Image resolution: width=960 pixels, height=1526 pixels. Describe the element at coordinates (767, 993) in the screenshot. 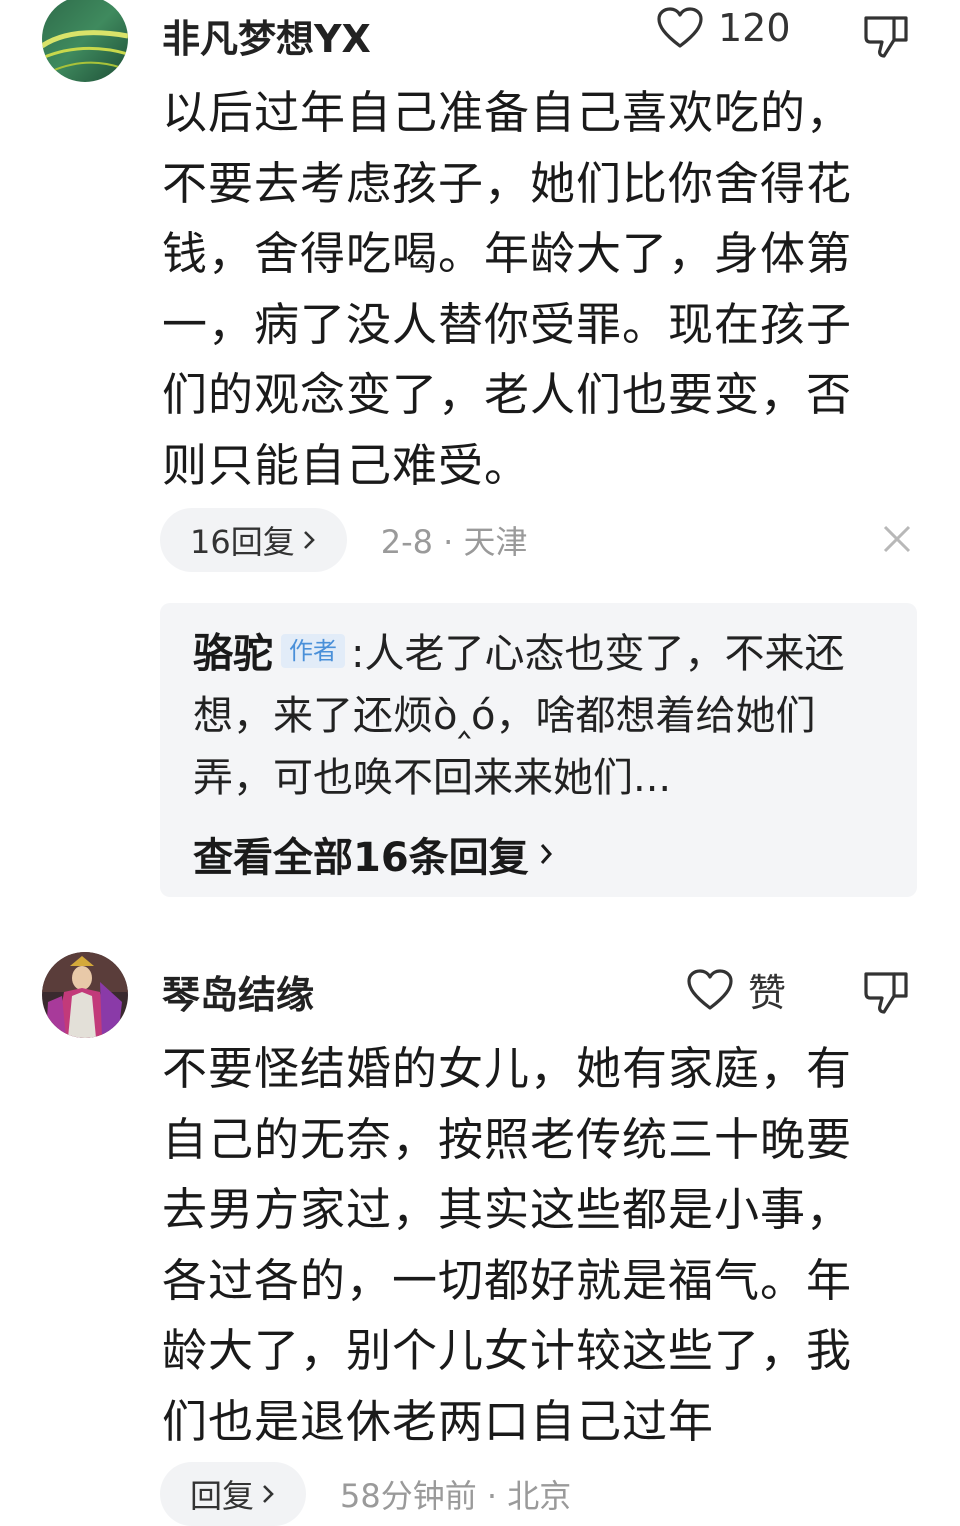

I see `like-label: 赞` at that location.